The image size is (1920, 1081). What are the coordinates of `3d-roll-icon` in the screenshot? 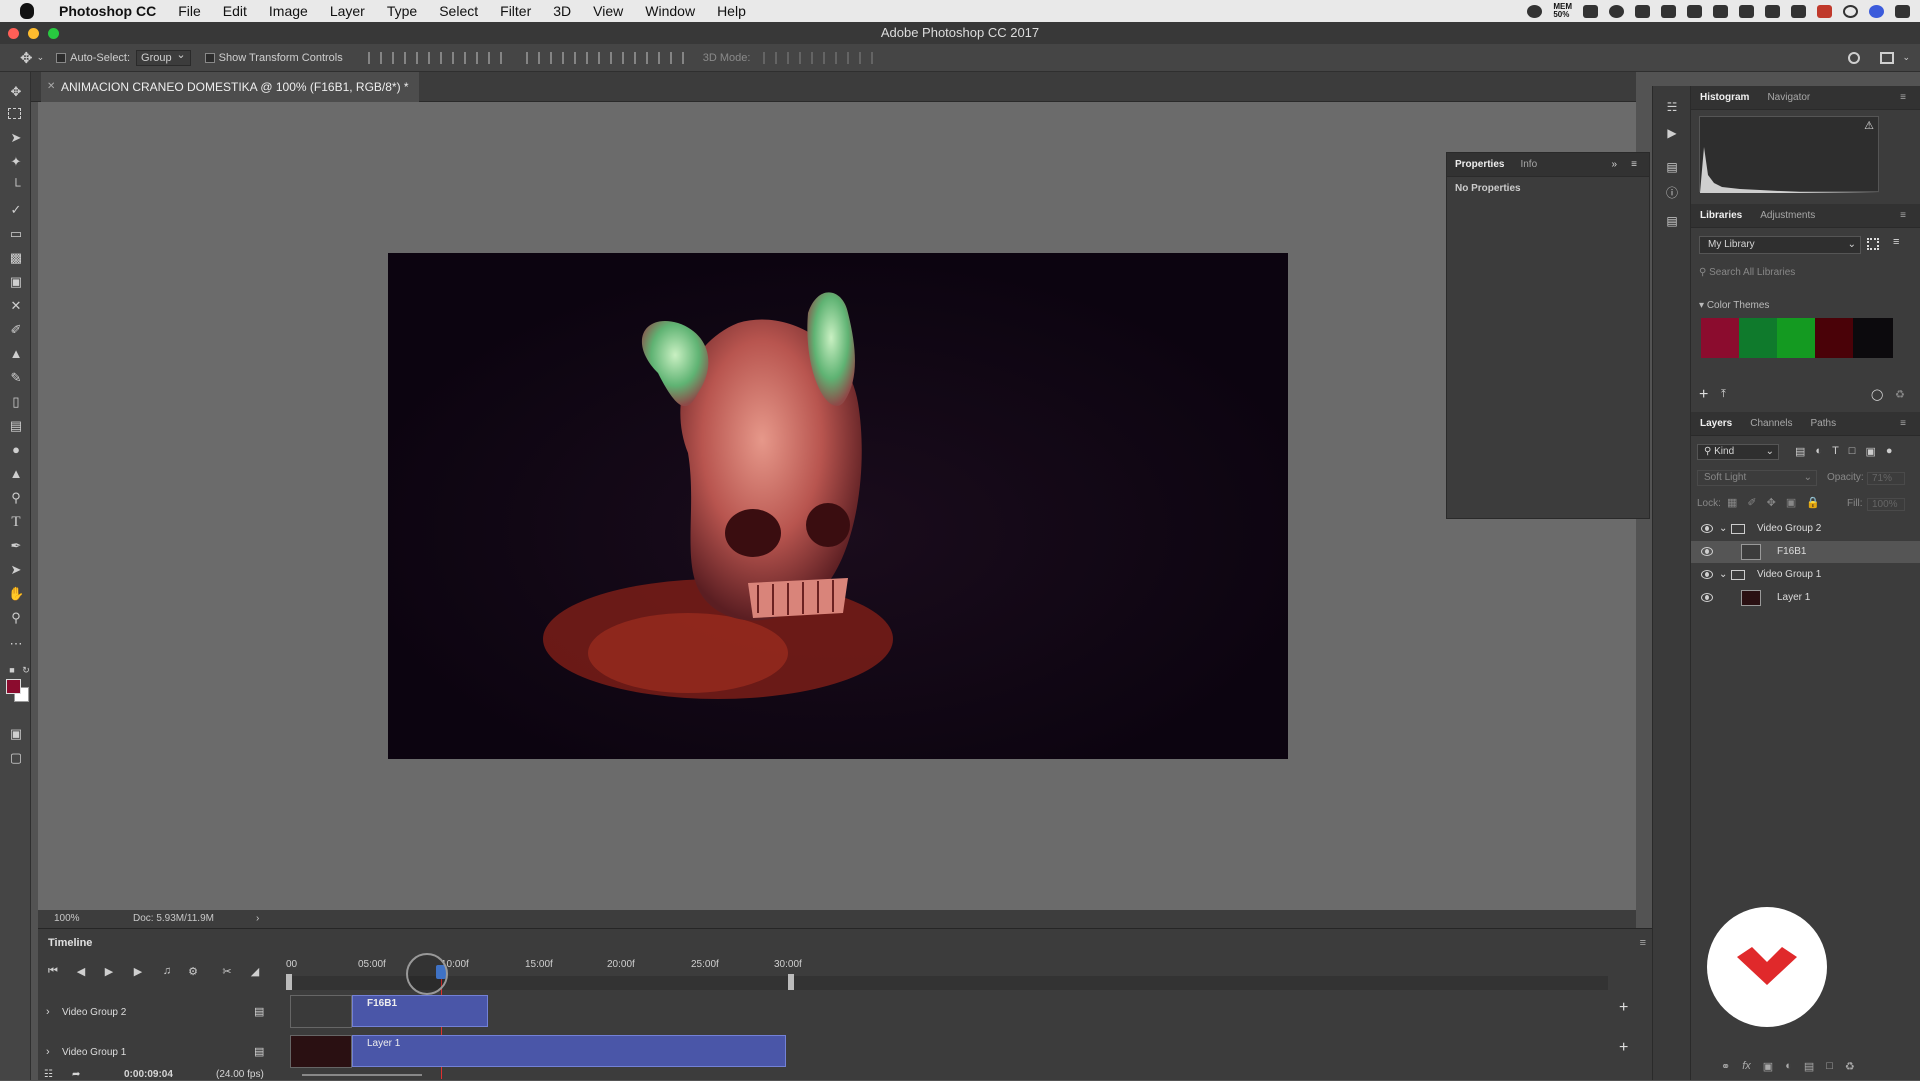 It's located at (794, 57).